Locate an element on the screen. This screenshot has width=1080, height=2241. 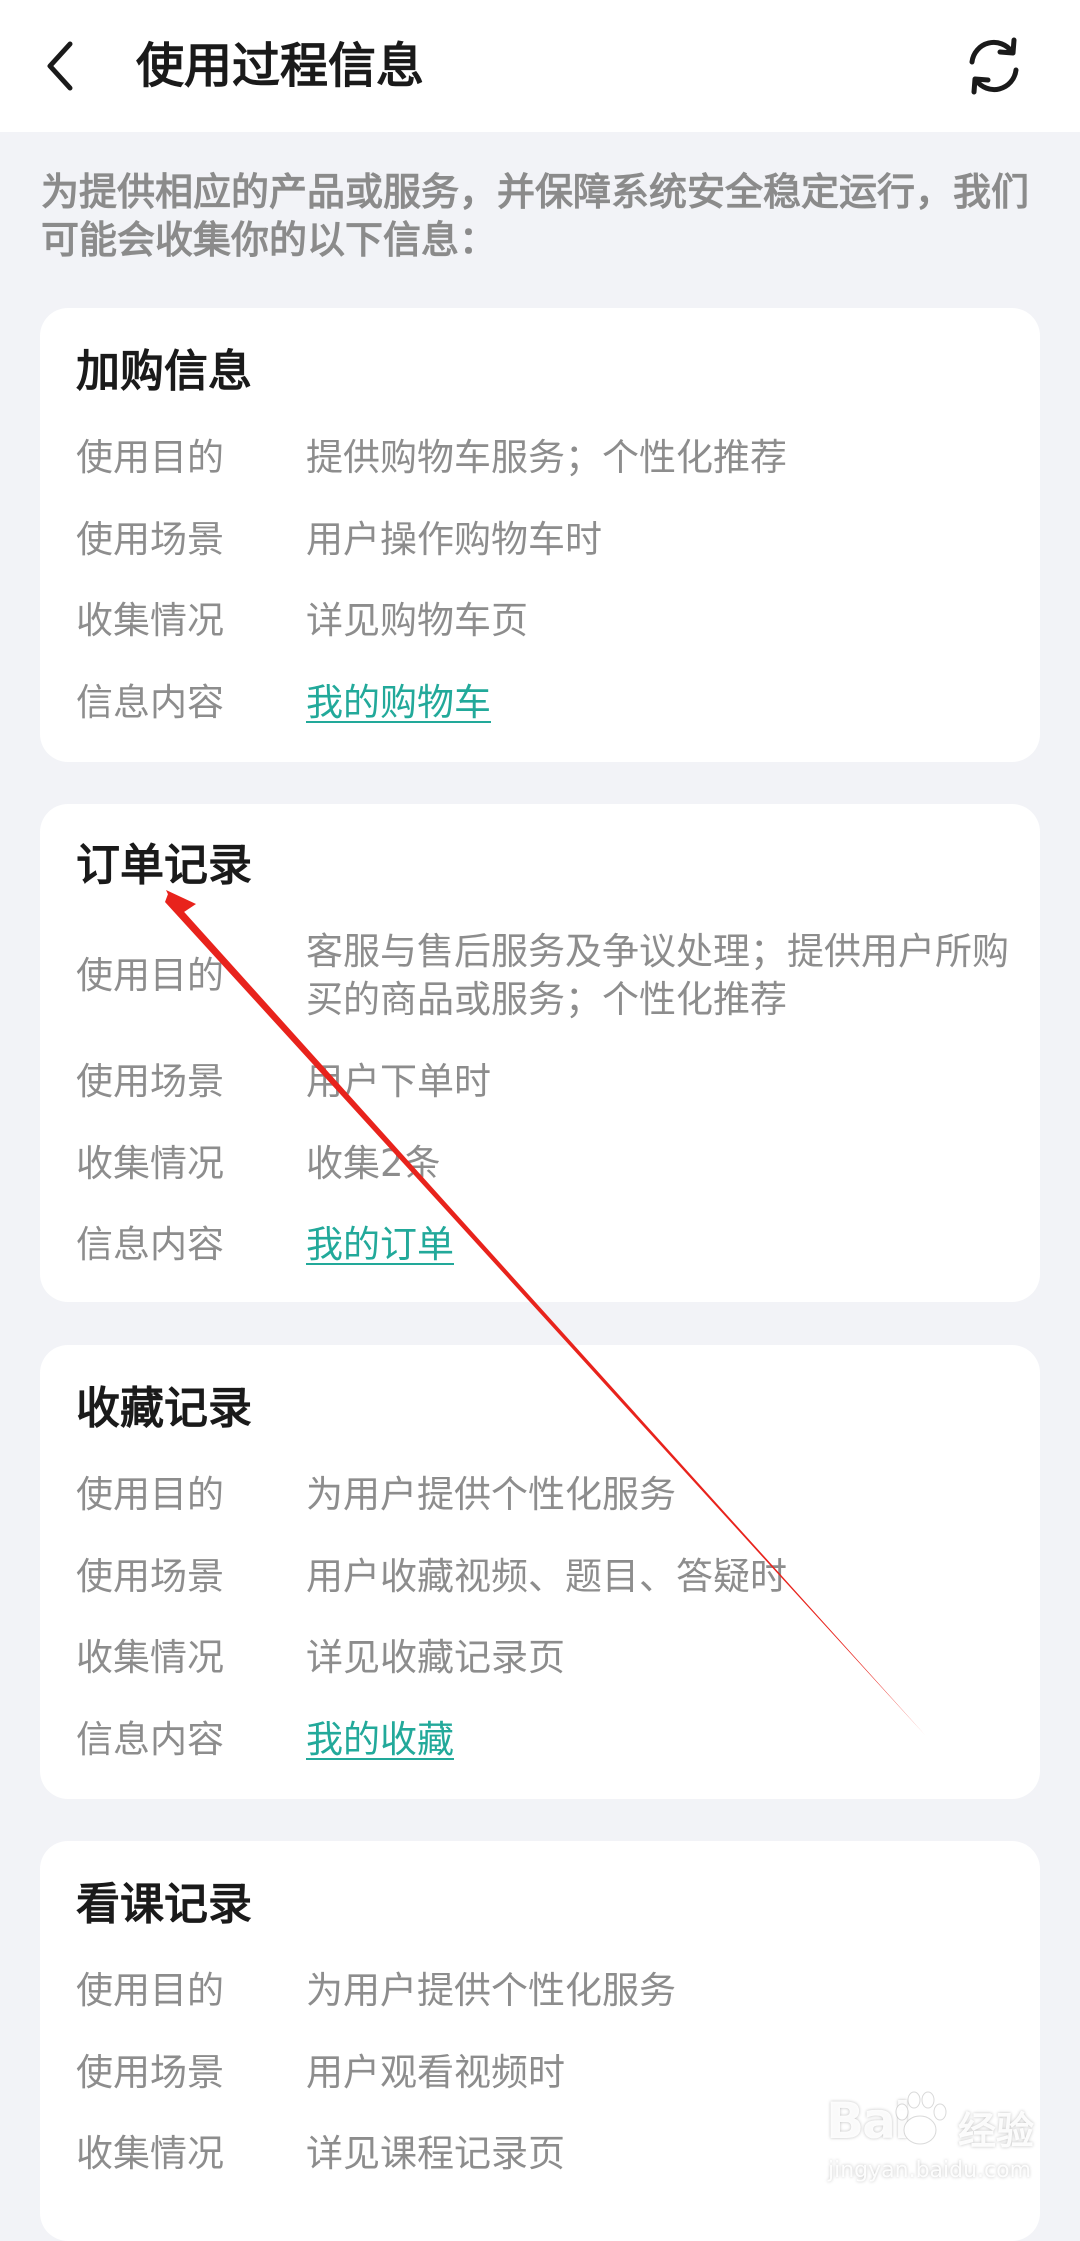
refresh-button is located at coordinates (994, 66).